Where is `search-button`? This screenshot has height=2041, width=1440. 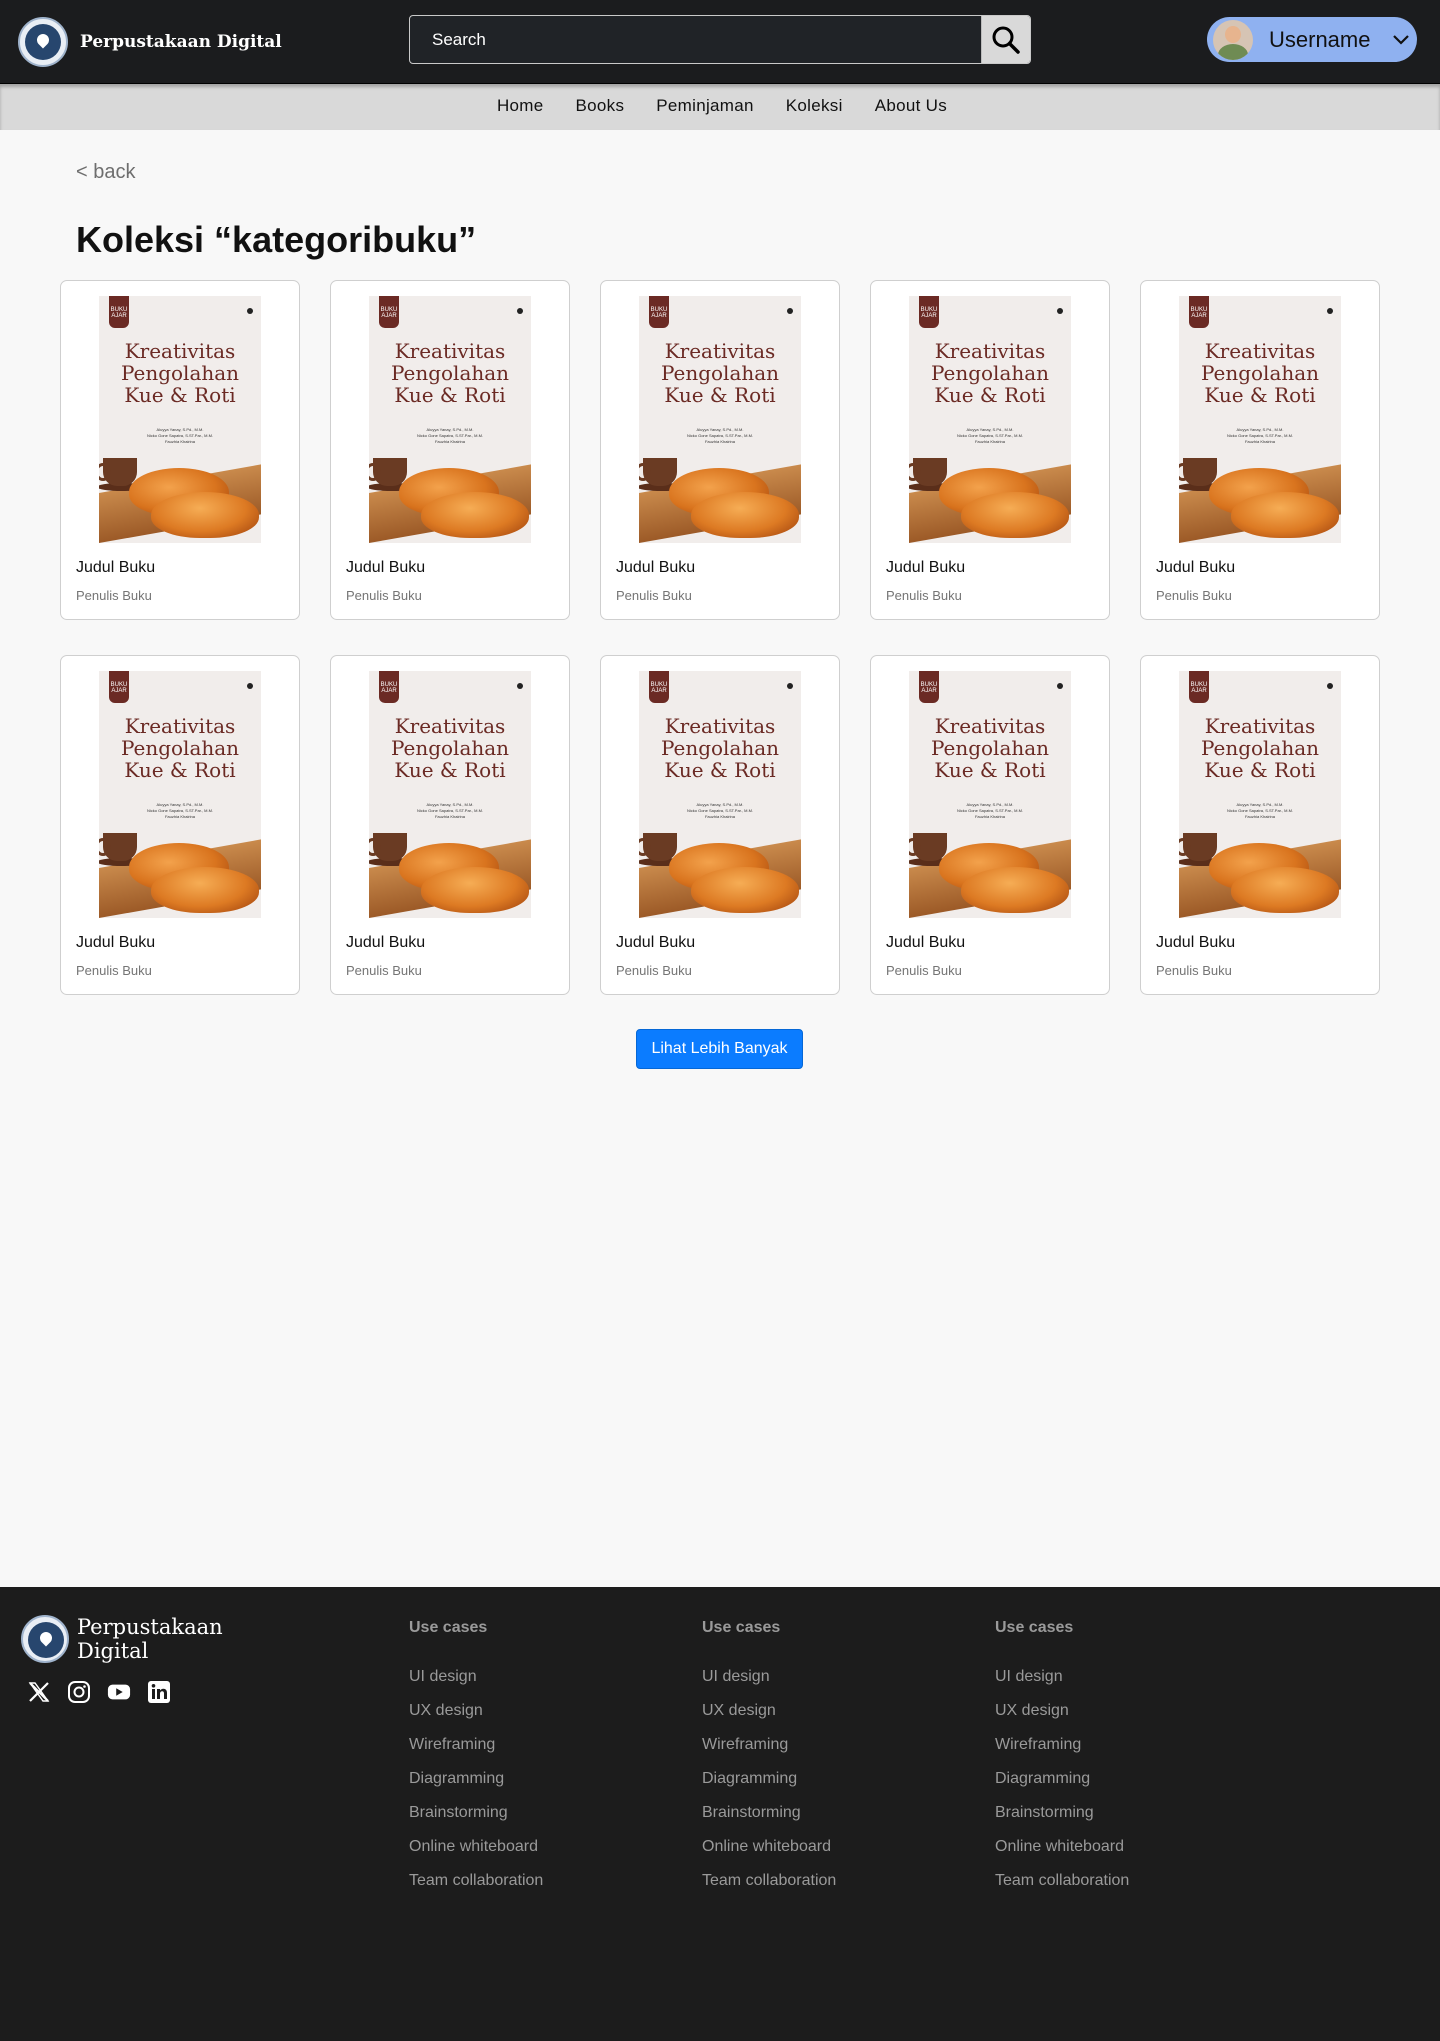
search-button is located at coordinates (1005, 39).